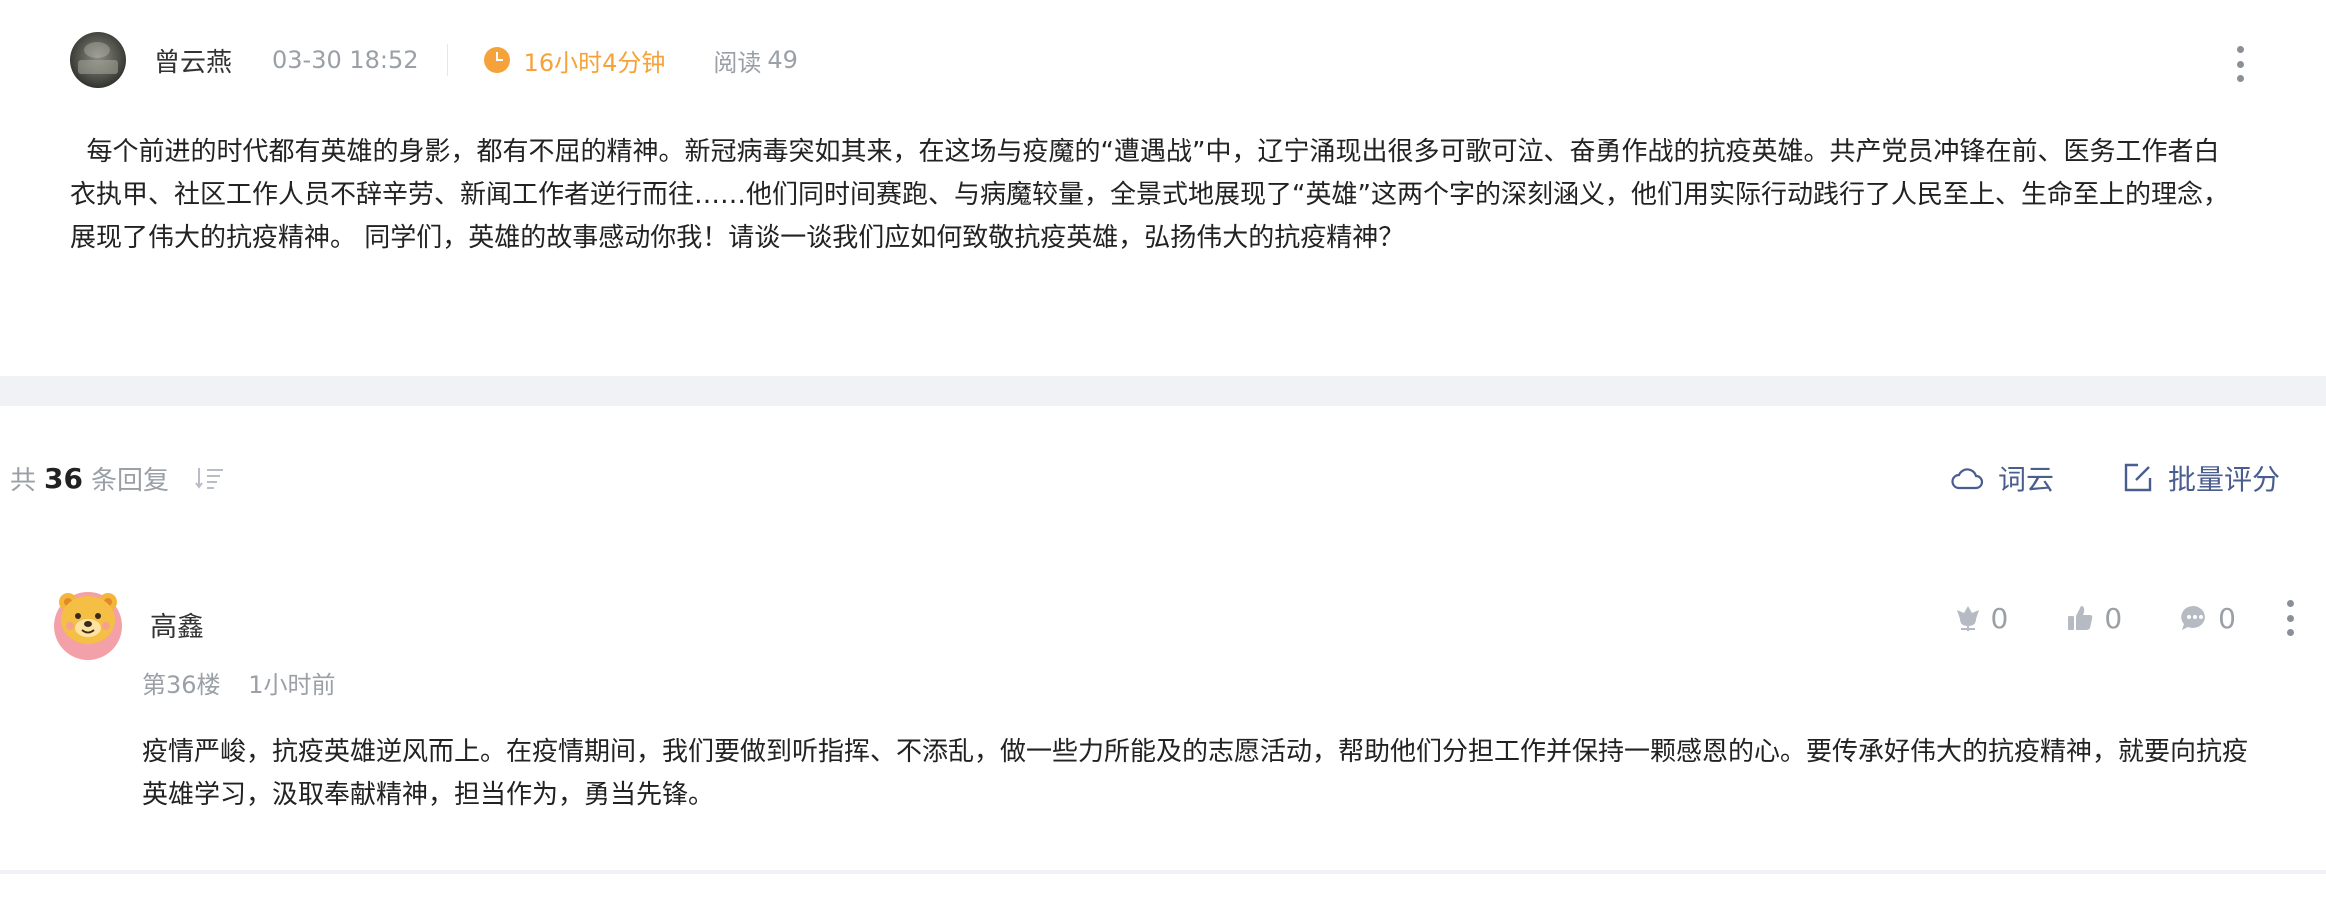 The image size is (2326, 904). What do you see at coordinates (1982, 618) in the screenshot?
I see `flower-button: 0` at bounding box center [1982, 618].